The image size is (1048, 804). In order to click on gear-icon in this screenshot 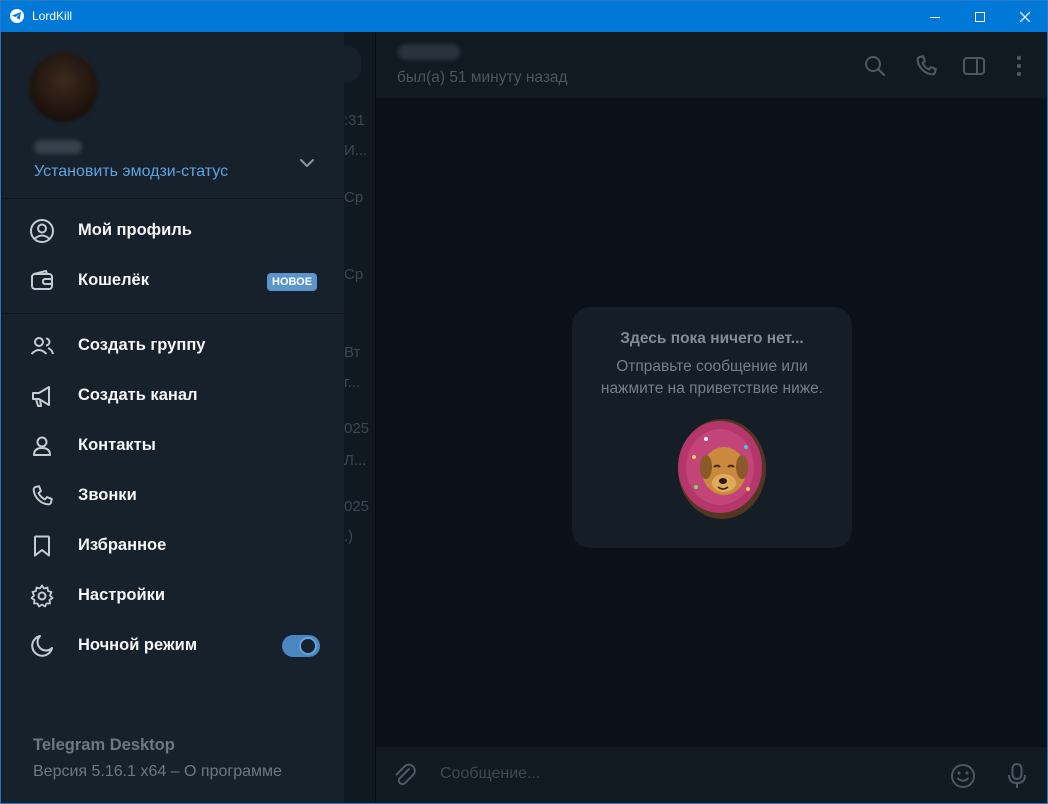, I will do `click(42, 596)`.